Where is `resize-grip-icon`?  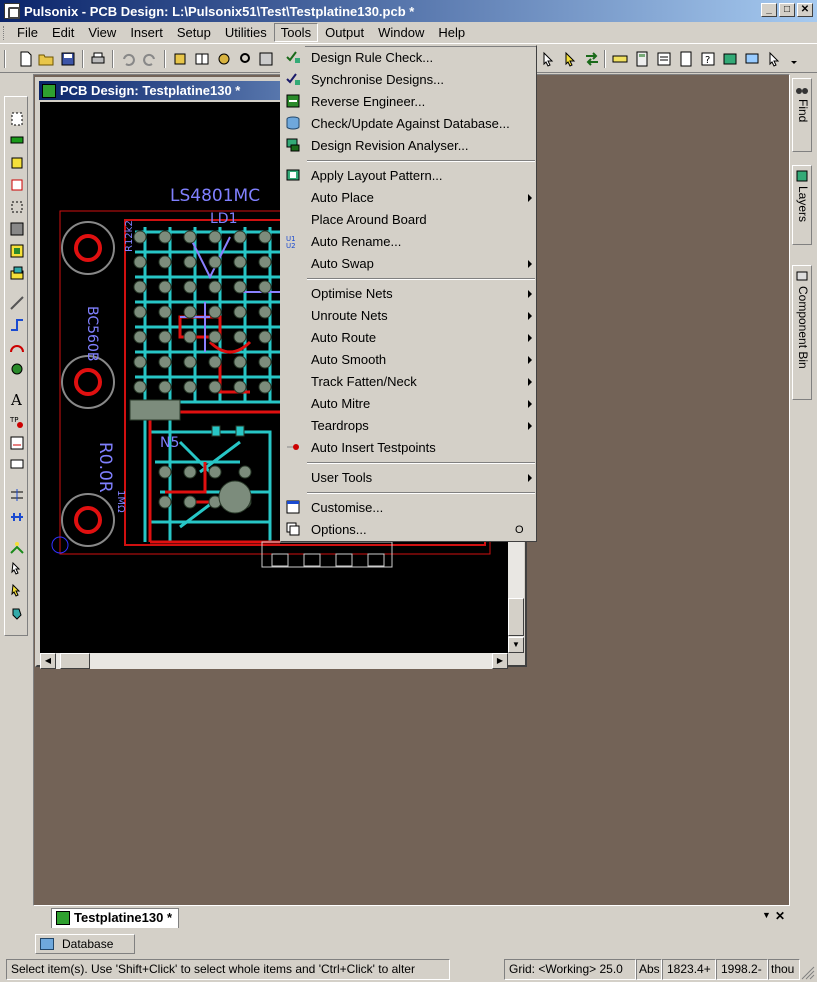 resize-grip-icon is located at coordinates (808, 973).